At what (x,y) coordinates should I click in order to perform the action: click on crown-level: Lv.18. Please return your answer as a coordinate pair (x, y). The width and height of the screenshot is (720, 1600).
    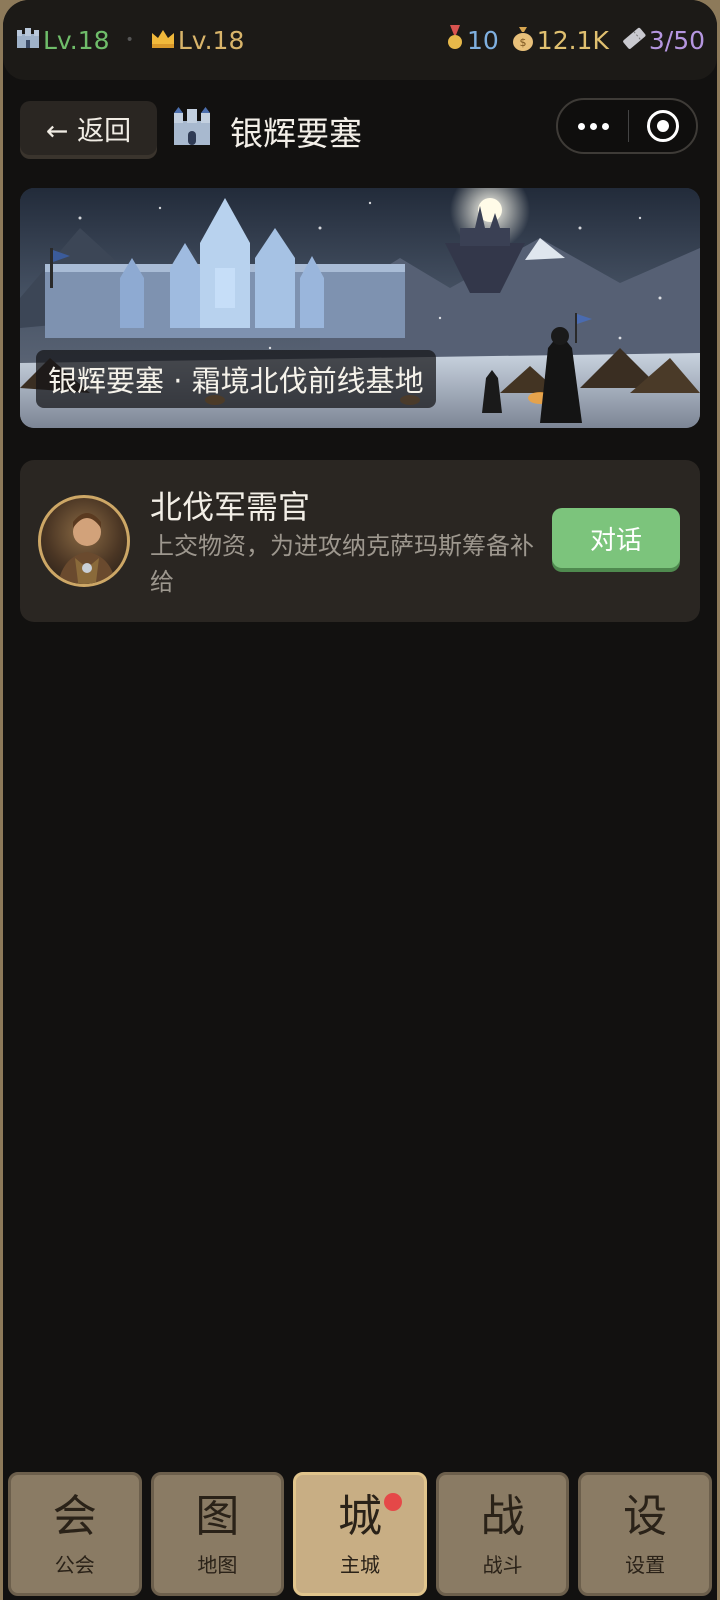
    Looking at the image, I should click on (211, 40).